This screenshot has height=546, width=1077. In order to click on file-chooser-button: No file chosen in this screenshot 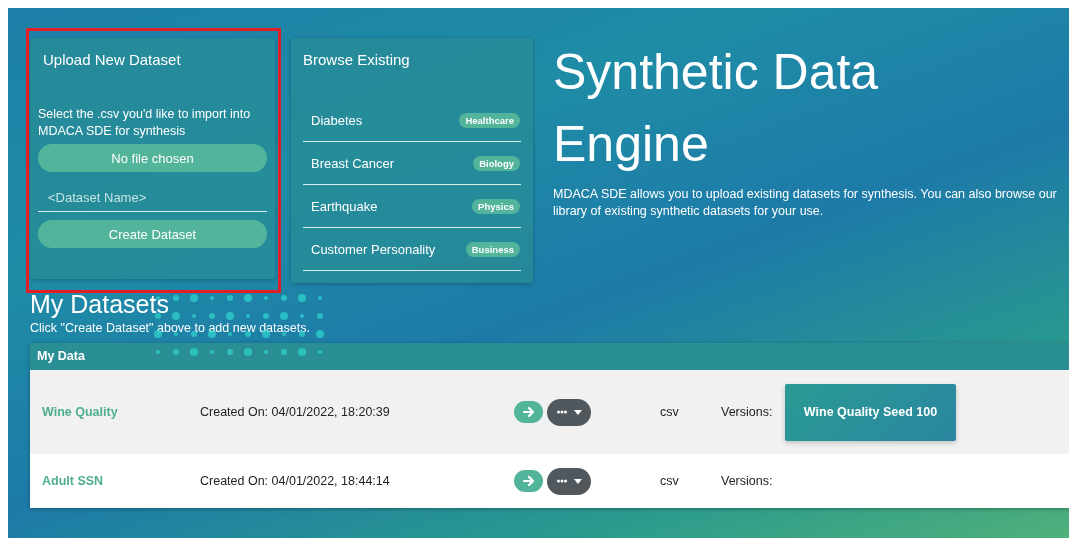, I will do `click(152, 158)`.